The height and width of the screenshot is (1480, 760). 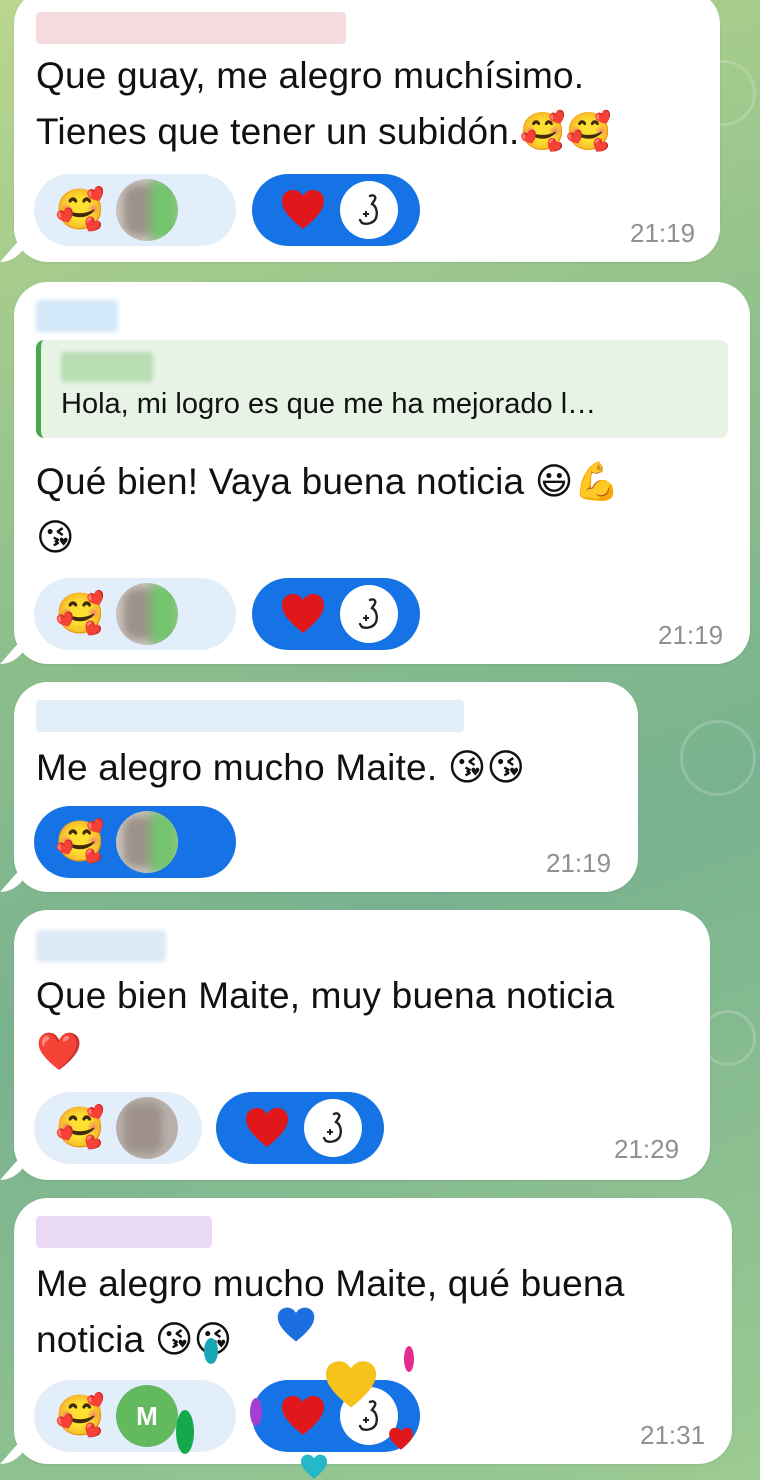 I want to click on message-text: Qué bien! Vaya buena noticia 😃💪 😘, so click(x=383, y=510).